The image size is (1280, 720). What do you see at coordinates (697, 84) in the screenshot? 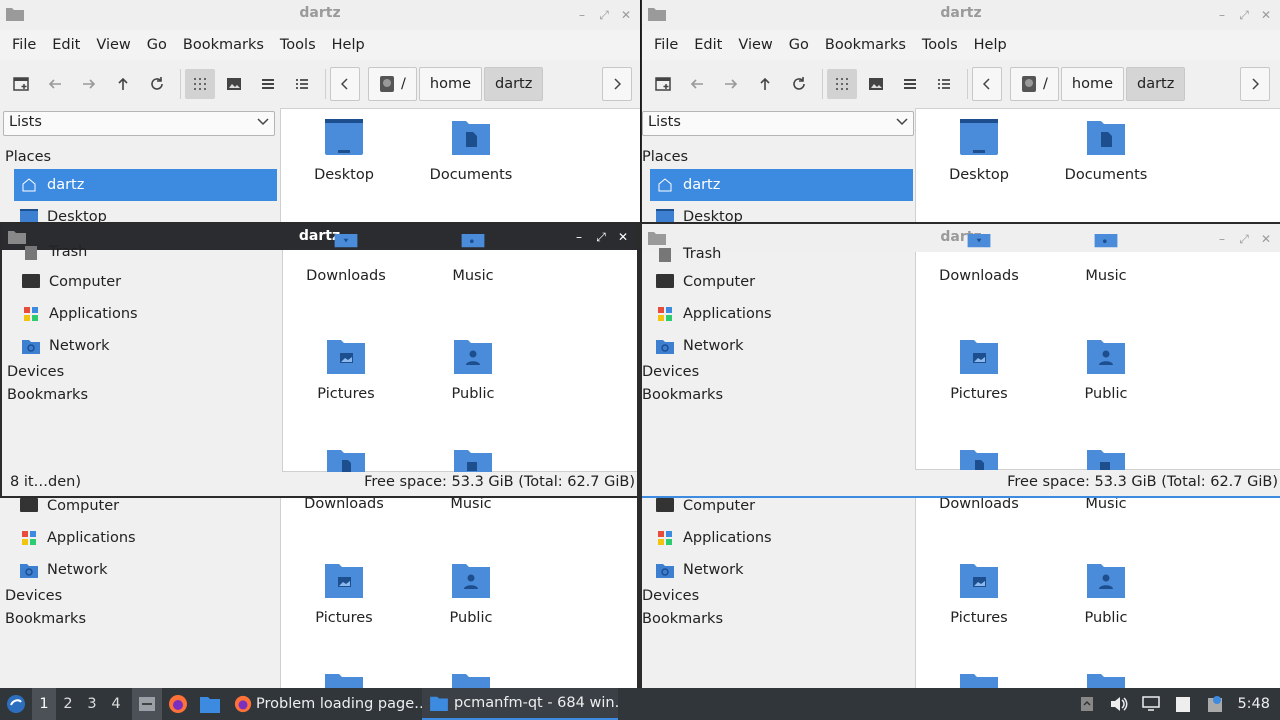
I see `back-icon` at bounding box center [697, 84].